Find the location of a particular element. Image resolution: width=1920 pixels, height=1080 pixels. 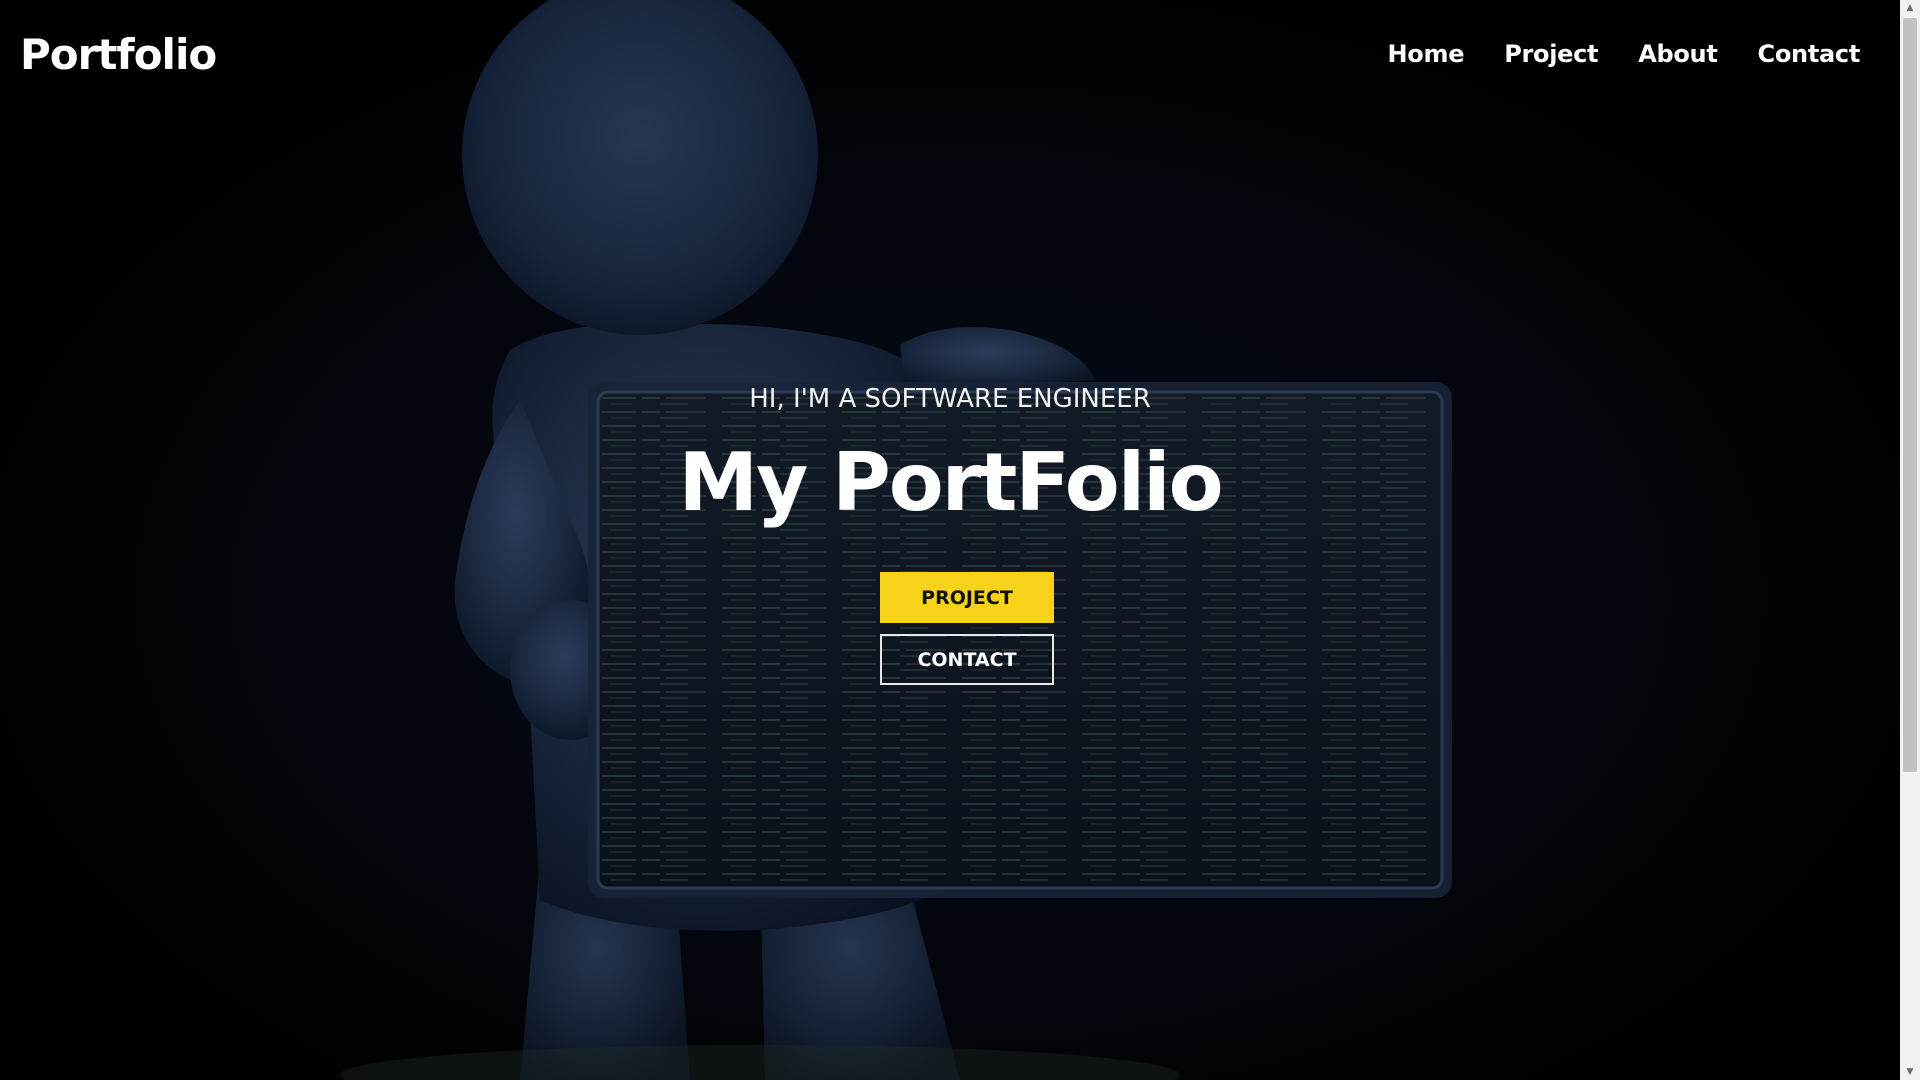

scroll-down-arrow-icon: ▼ is located at coordinates (1910, 1072).